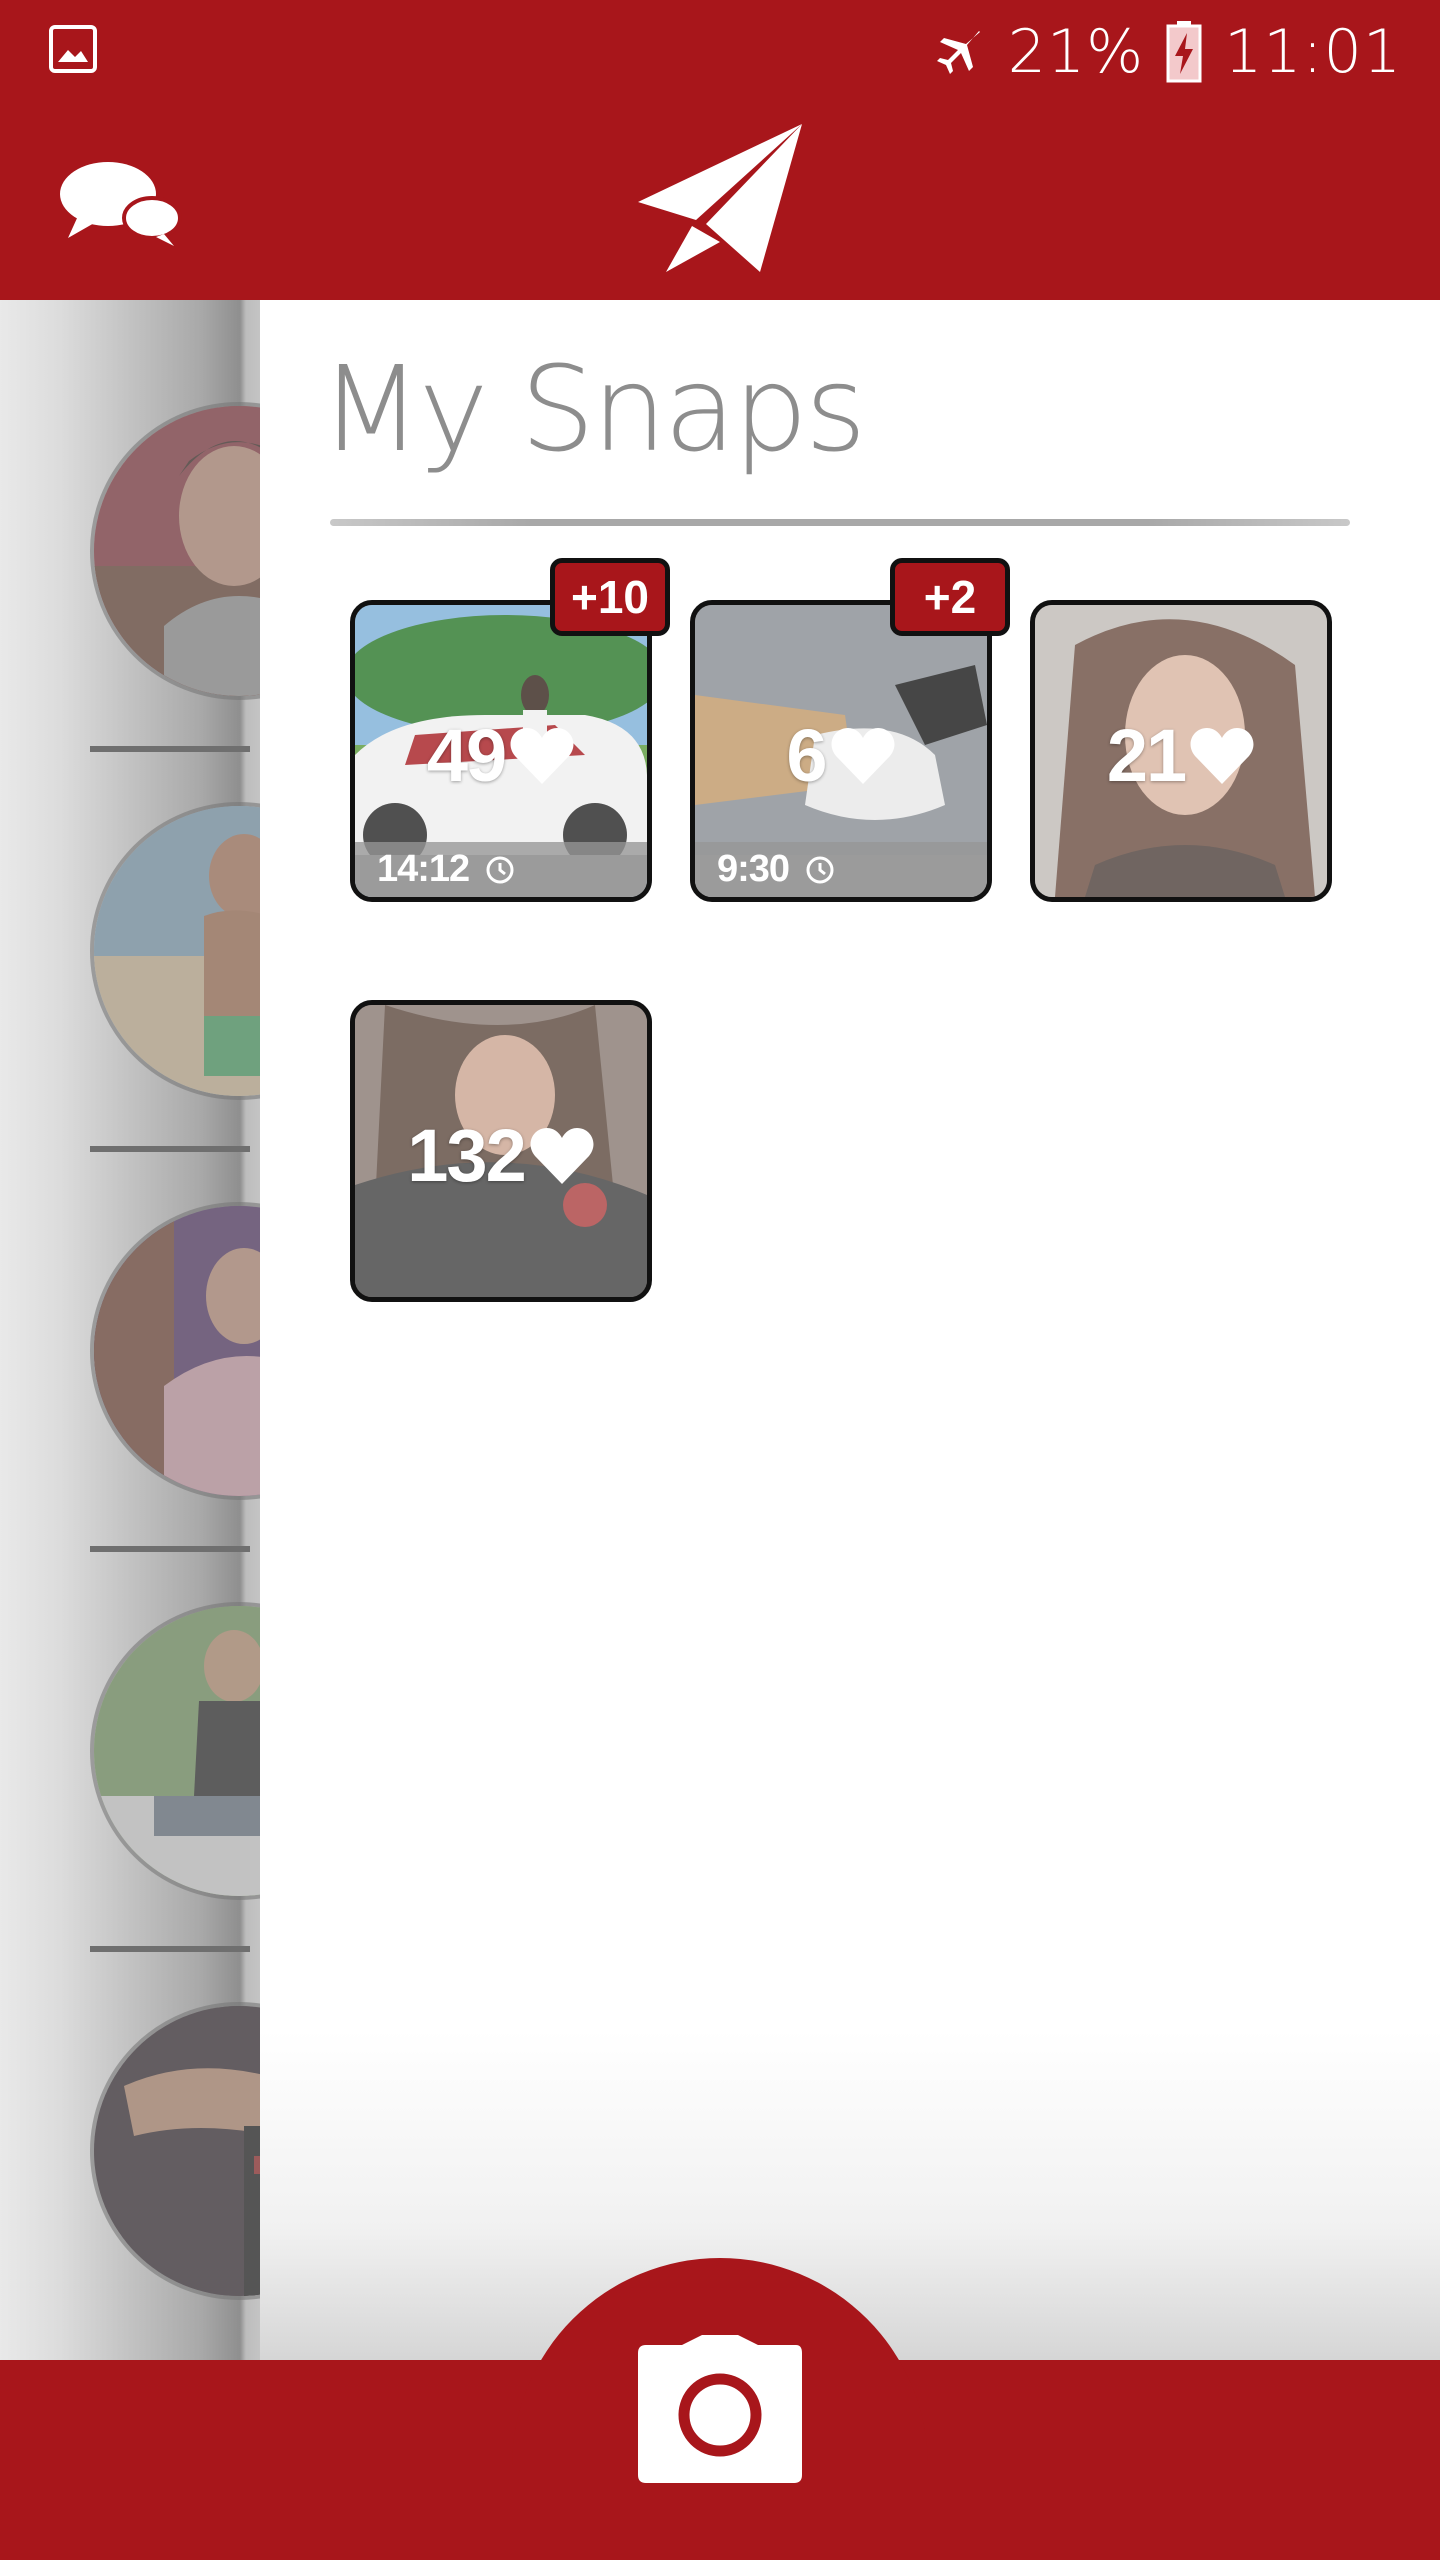 The height and width of the screenshot is (2560, 1440). I want to click on snap-card: 21, so click(1181, 751).